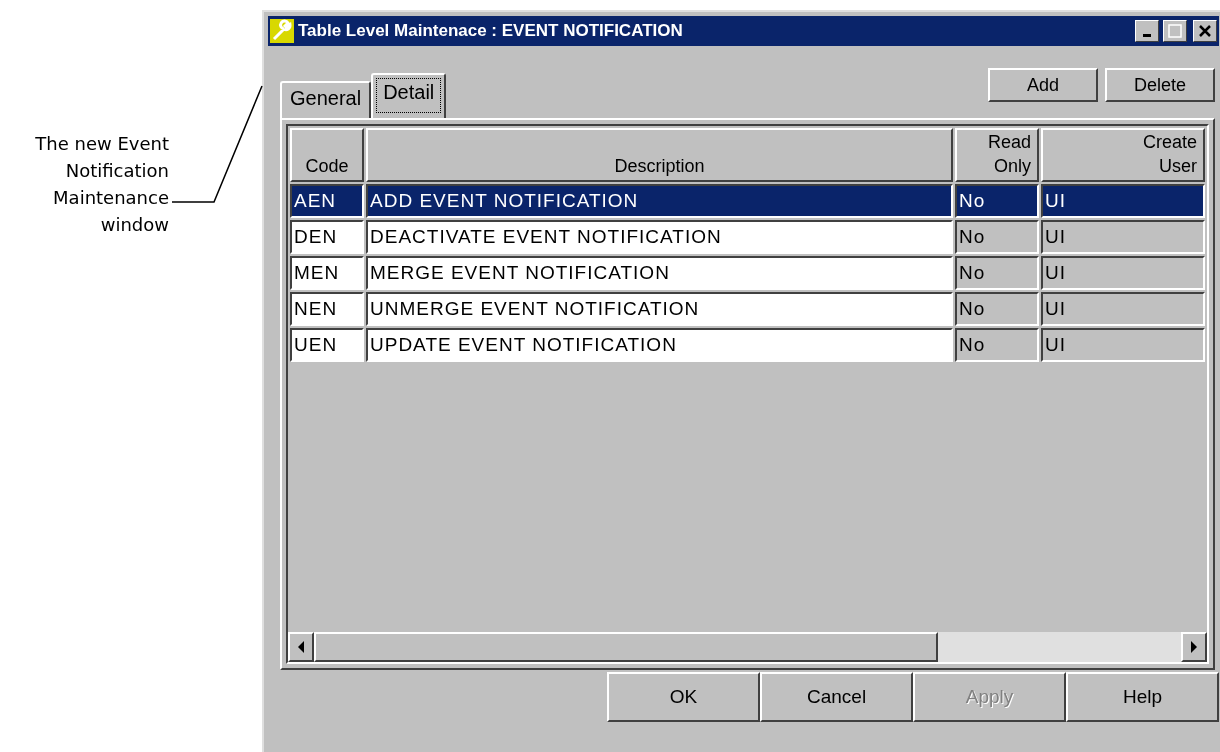 This screenshot has width=1220, height=752. I want to click on column-header: Description, so click(659, 155).